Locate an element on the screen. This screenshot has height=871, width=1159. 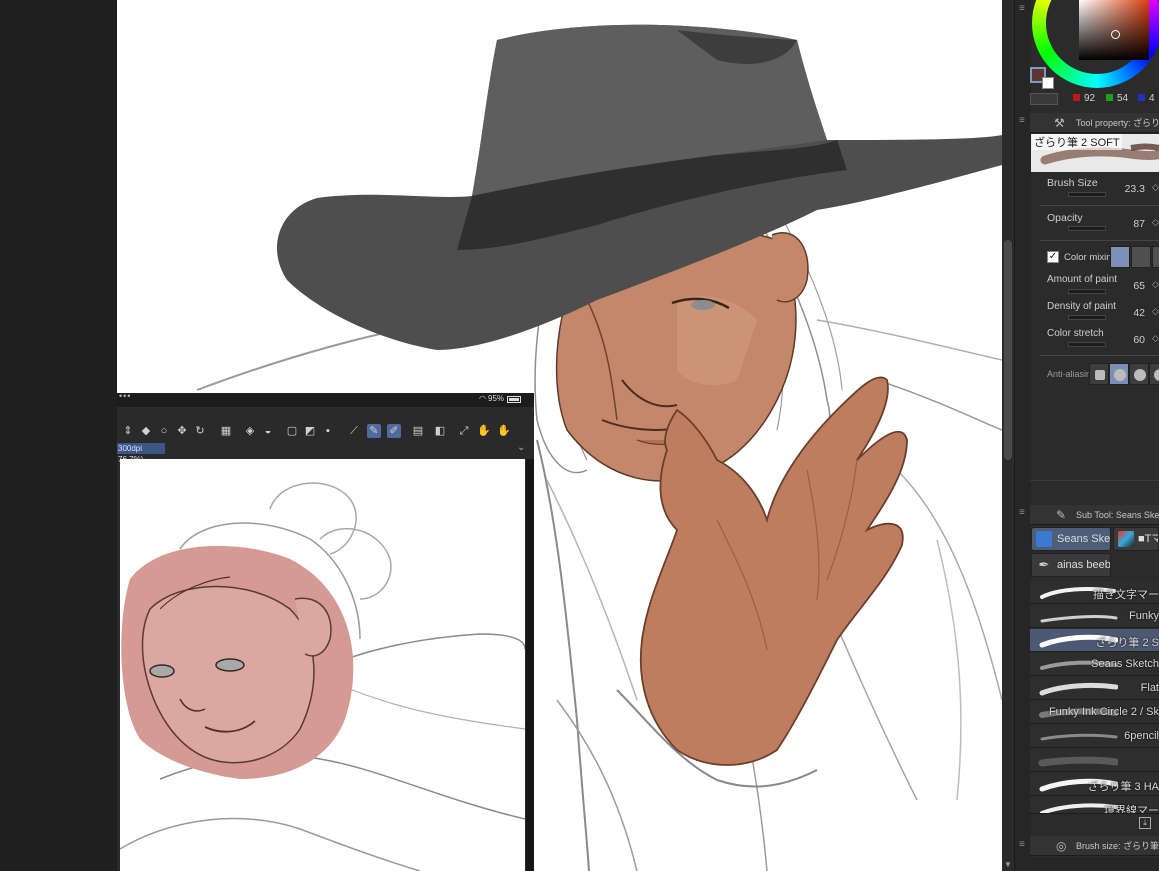
stroke-icon is located at coordinates (1044, 99).